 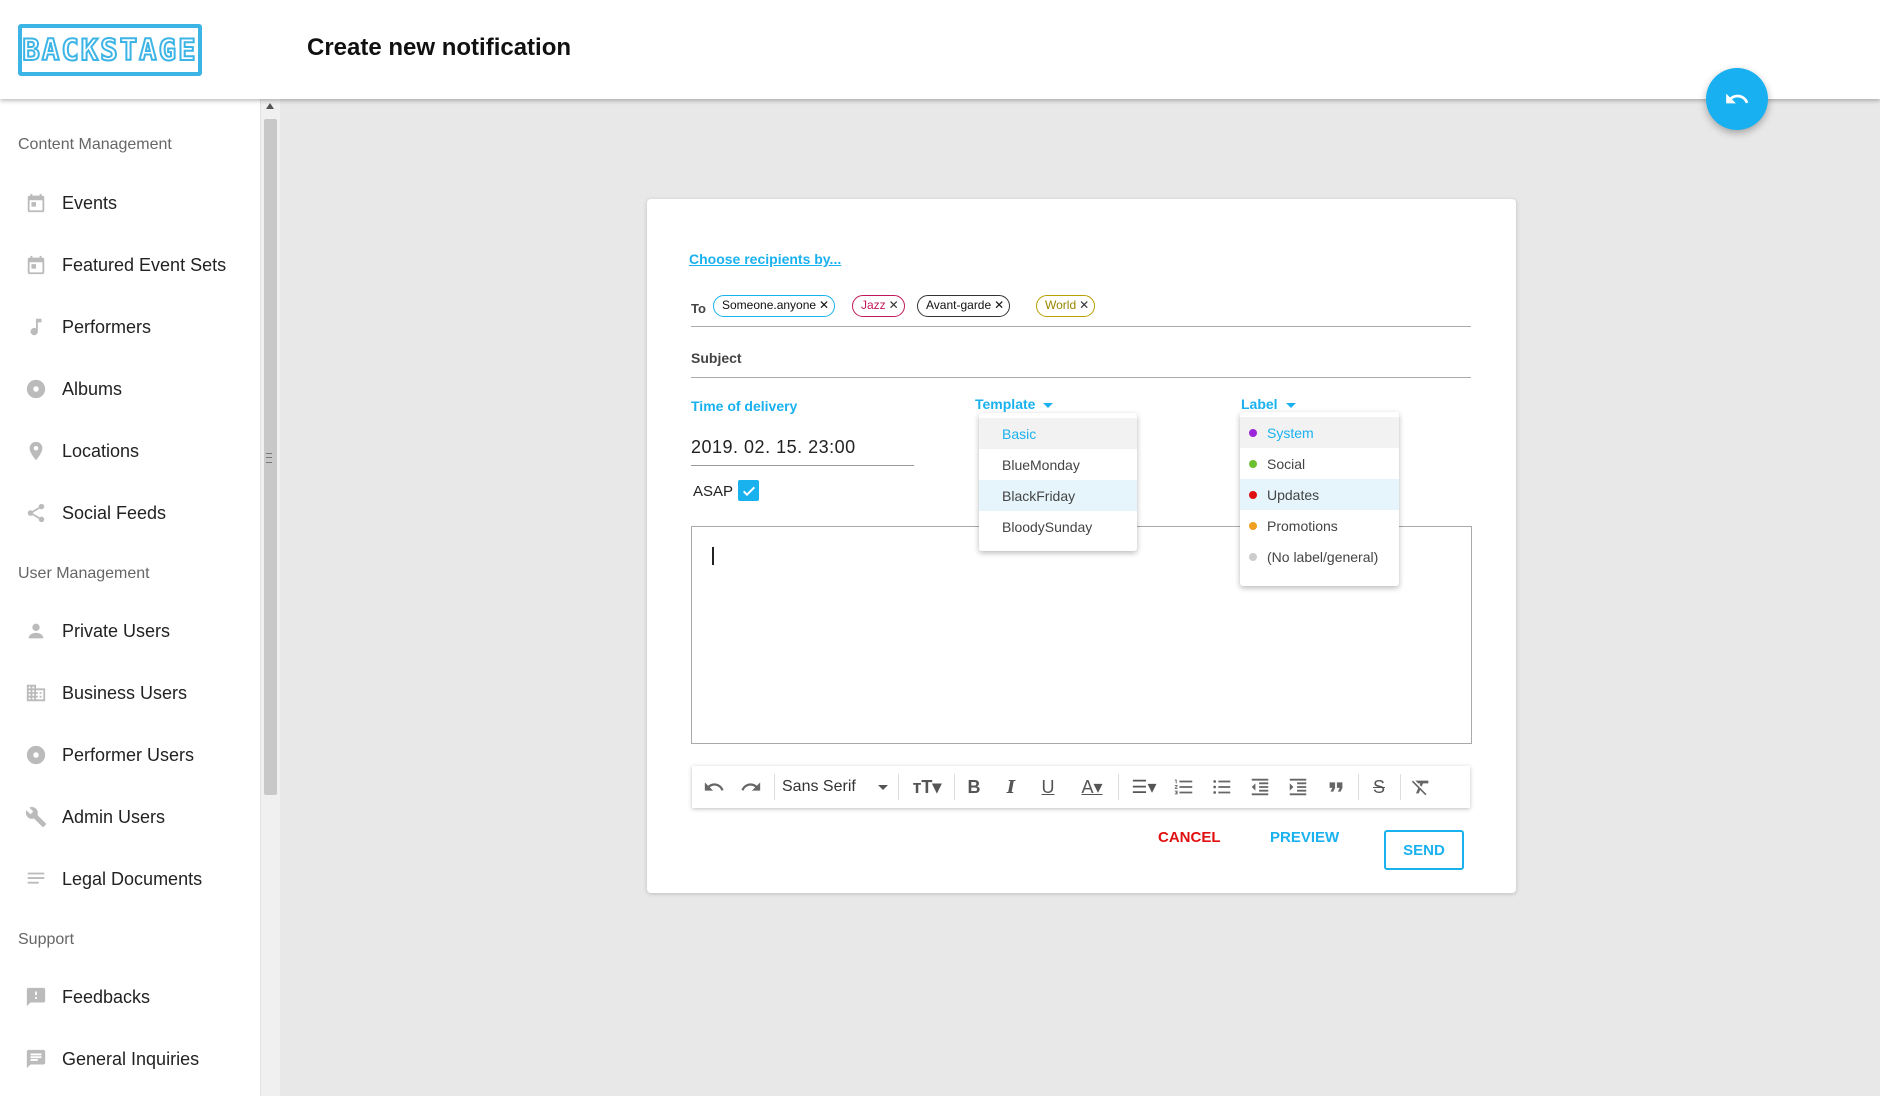 I want to click on logo-text: BACKSTAGE, so click(x=109, y=50).